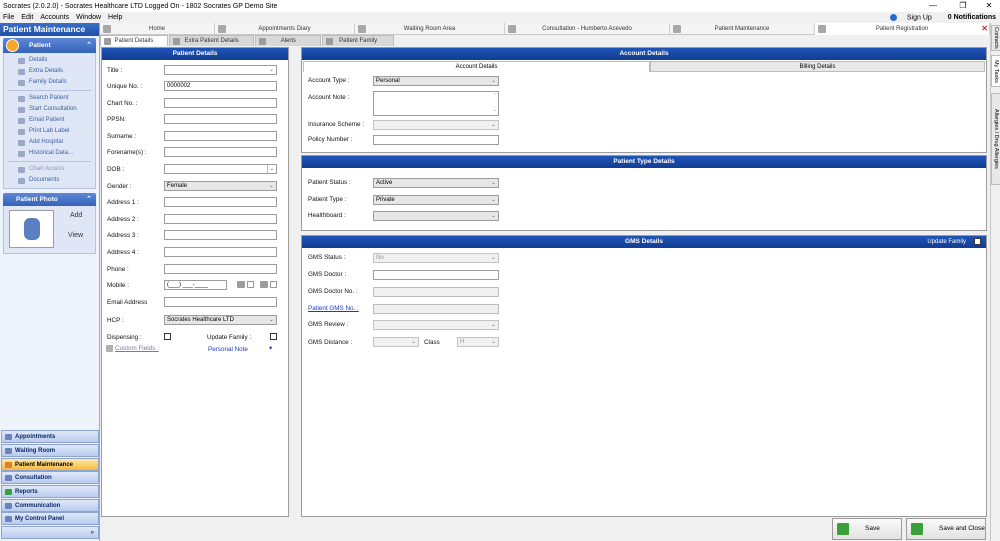 The width and height of the screenshot is (1000, 541). What do you see at coordinates (220, 152) in the screenshot?
I see `forenames-input` at bounding box center [220, 152].